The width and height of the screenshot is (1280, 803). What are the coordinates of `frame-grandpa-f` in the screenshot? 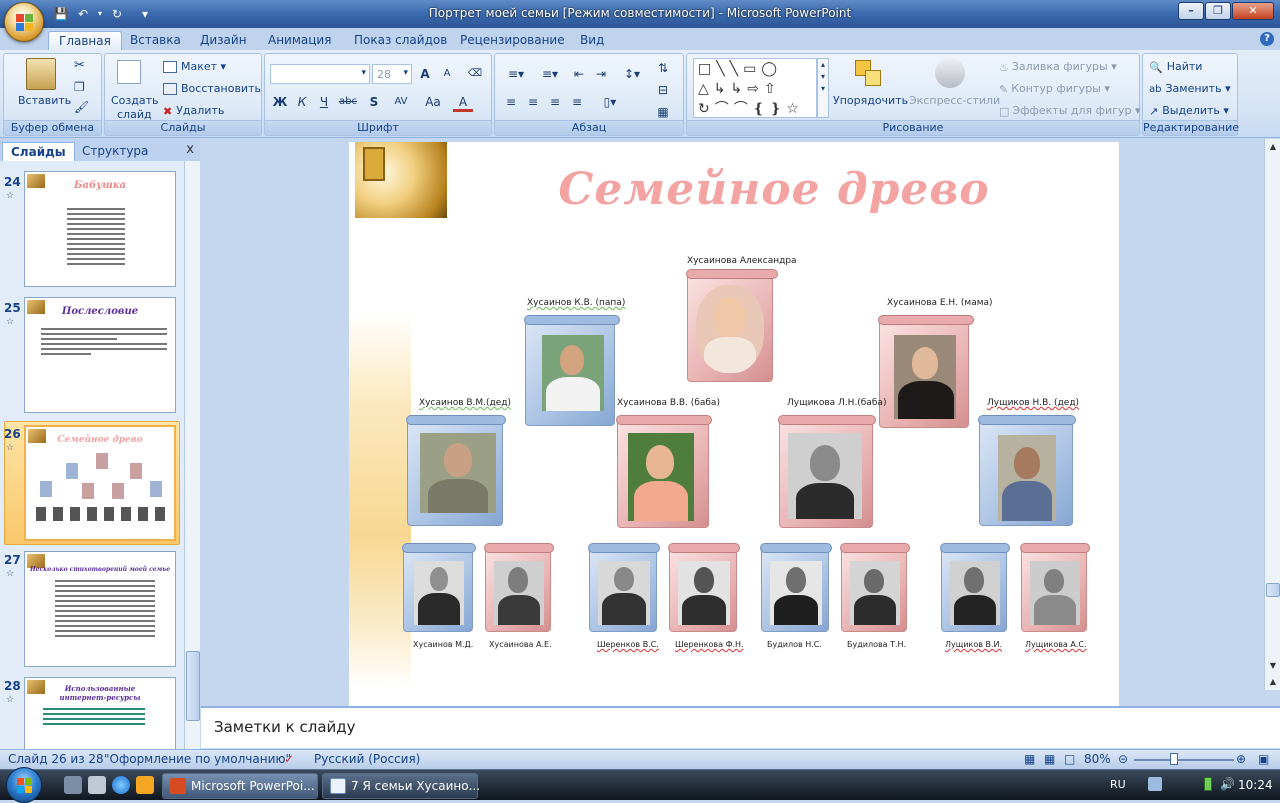 It's located at (456, 470).